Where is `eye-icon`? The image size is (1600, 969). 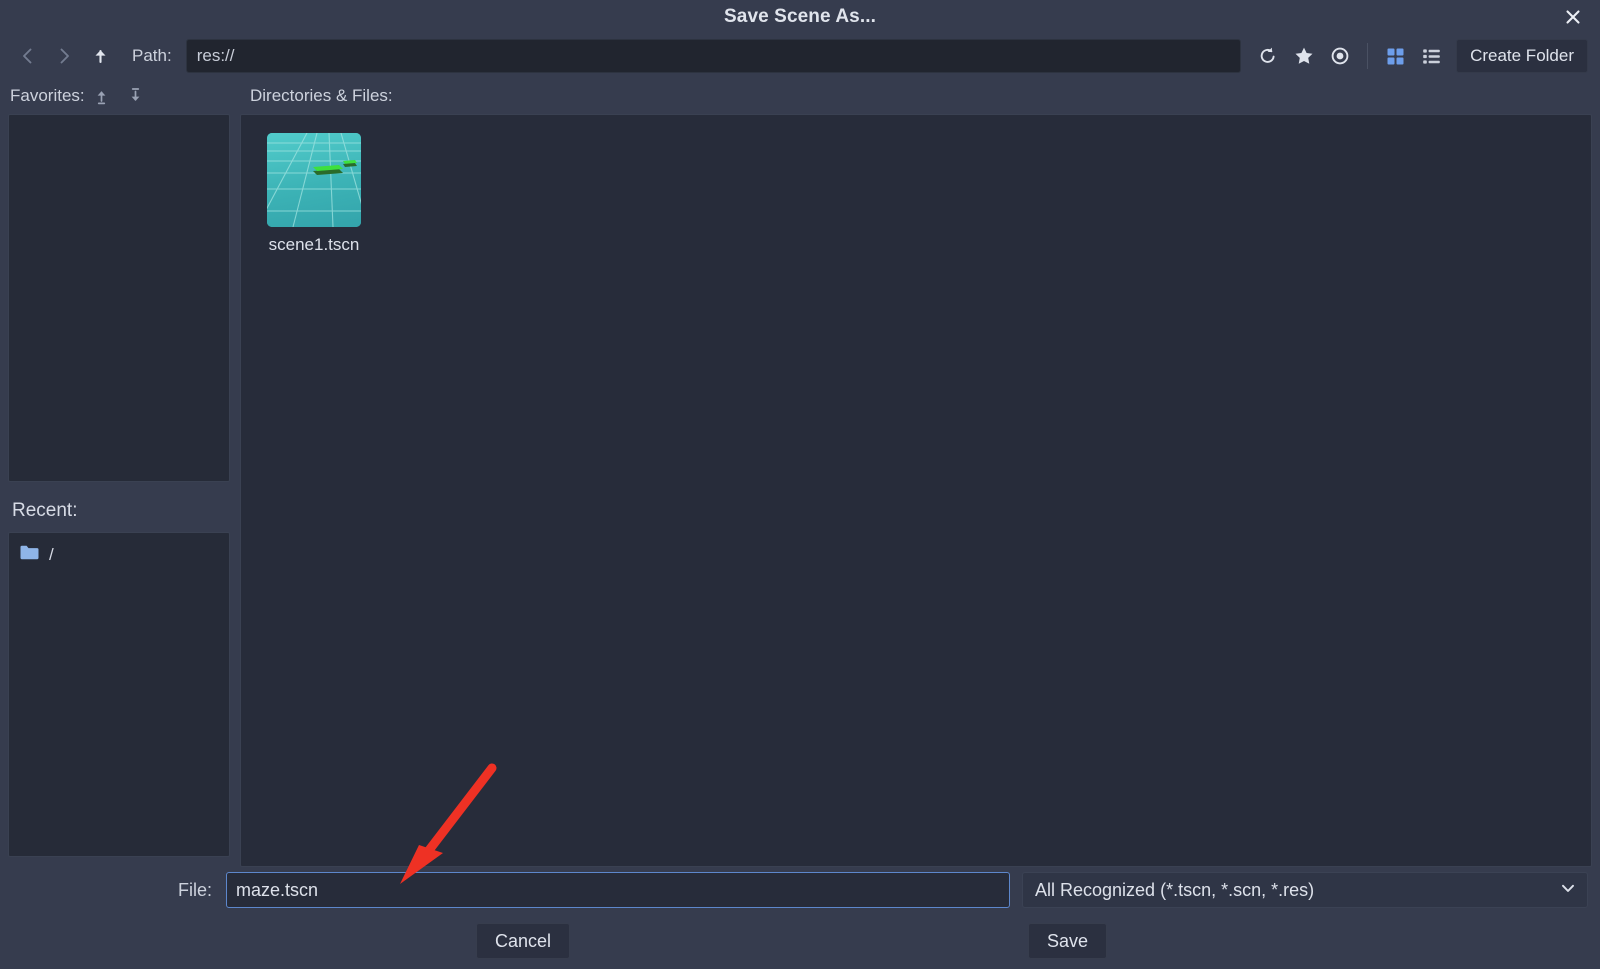
eye-icon is located at coordinates (1340, 56).